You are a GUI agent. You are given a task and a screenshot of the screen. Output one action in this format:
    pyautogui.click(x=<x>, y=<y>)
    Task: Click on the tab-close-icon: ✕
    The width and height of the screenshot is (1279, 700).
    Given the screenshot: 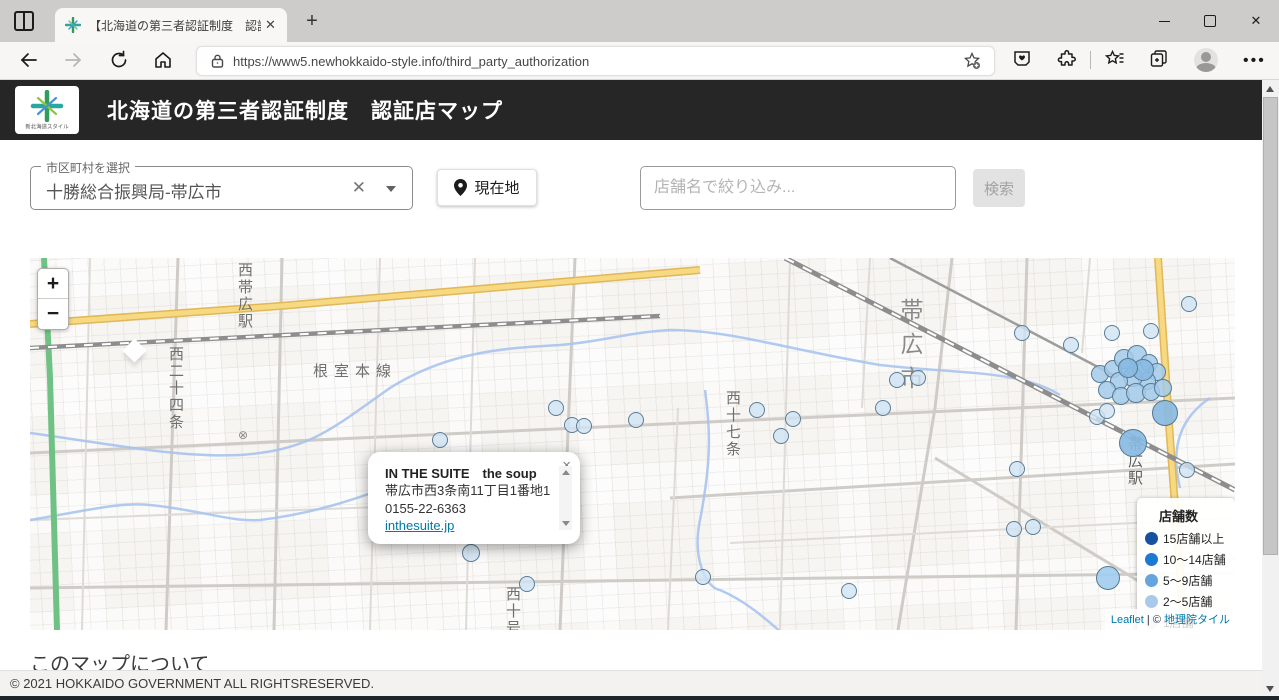 What is the action you would take?
    pyautogui.click(x=270, y=25)
    